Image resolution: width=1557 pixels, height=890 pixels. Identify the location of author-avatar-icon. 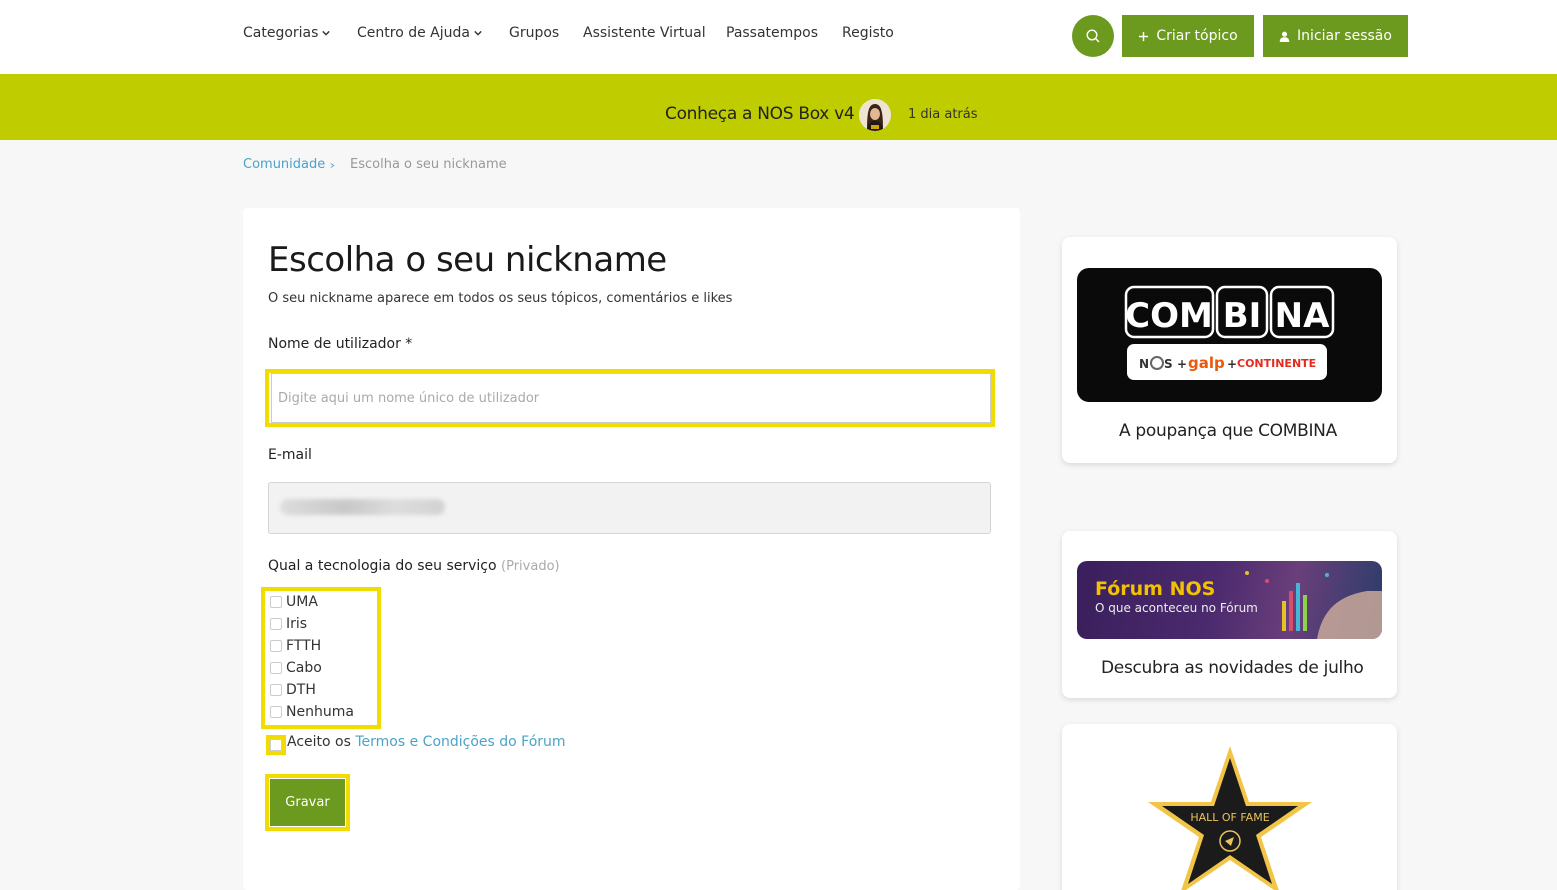
(875, 115).